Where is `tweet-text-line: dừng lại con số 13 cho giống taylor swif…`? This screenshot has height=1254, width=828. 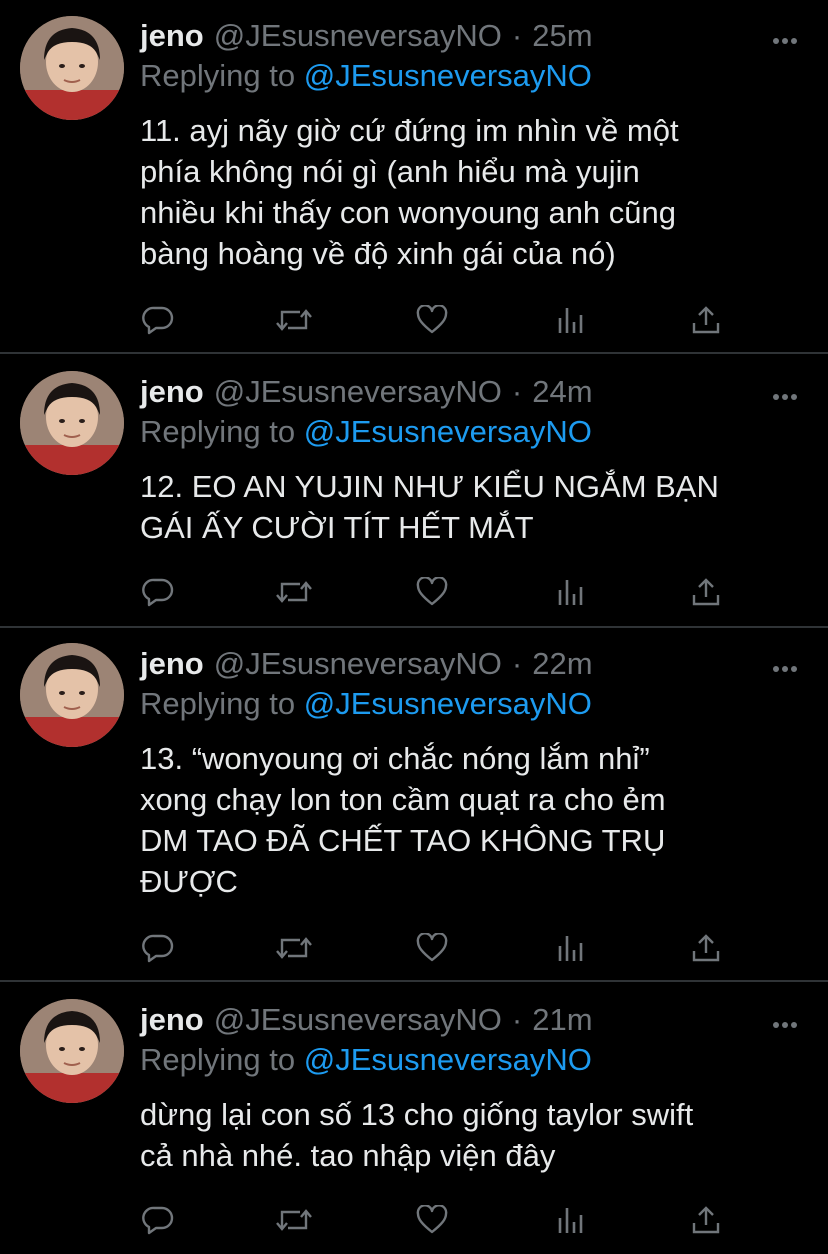
tweet-text-line: dừng lại con số 13 cho giống taylor swif… is located at coordinates (417, 1114).